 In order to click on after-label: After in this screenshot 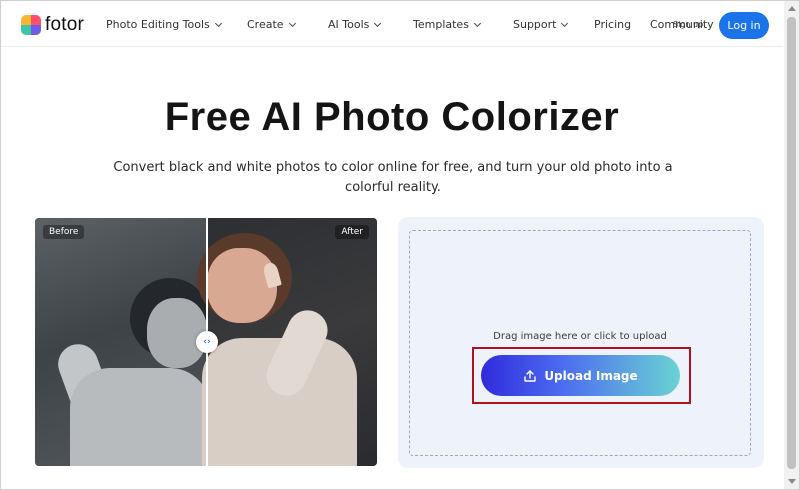, I will do `click(352, 232)`.